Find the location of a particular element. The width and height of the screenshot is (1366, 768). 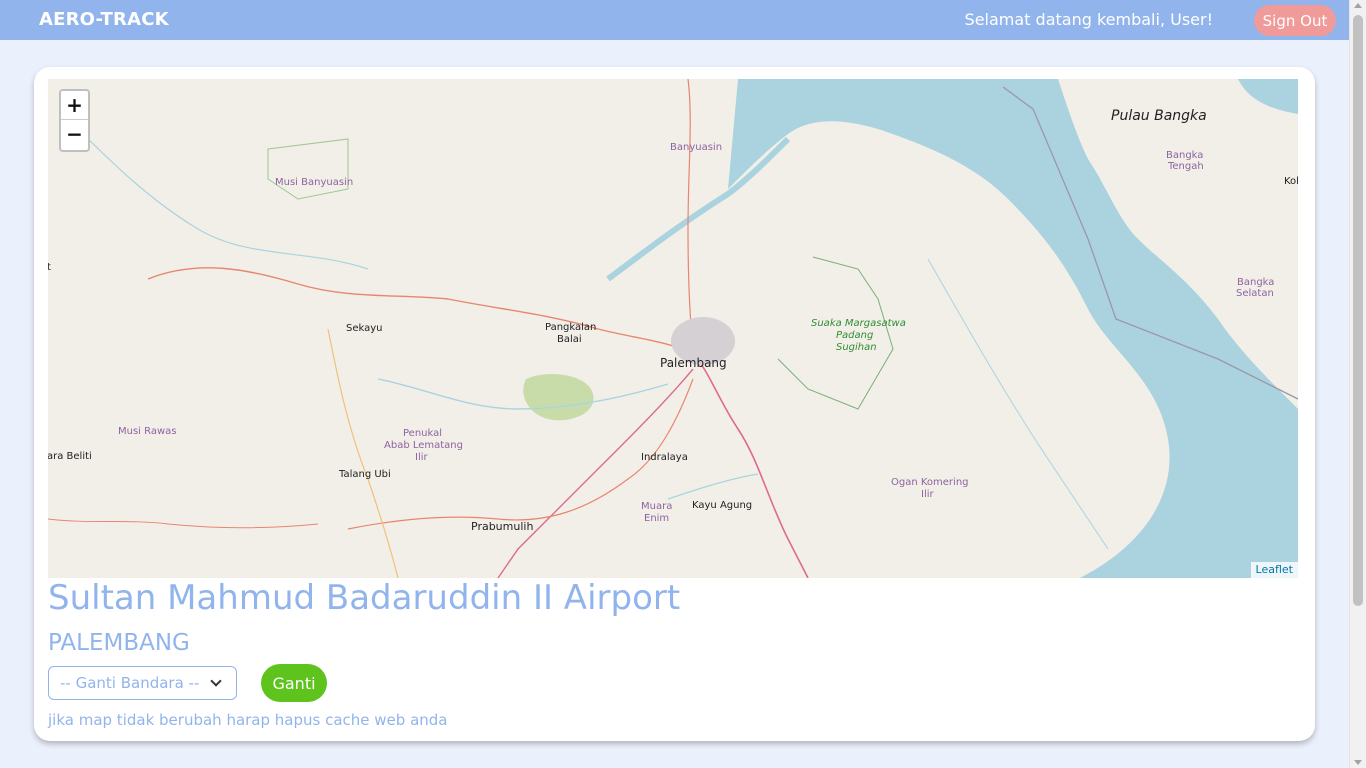

scroll-up-arrow-icon is located at coordinates (1358, 5).